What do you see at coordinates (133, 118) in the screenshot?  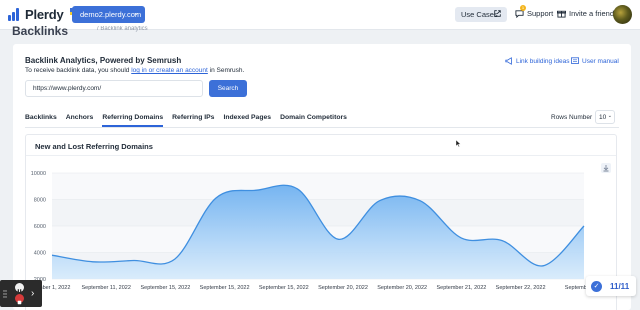 I see `tab-referring-domains: Referring Domains` at bounding box center [133, 118].